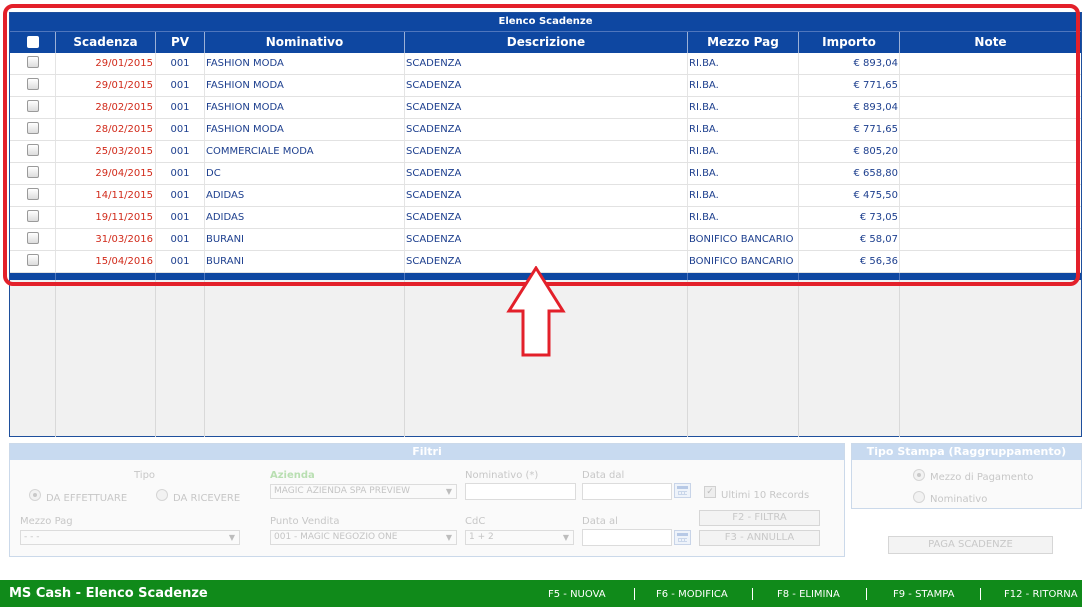 This screenshot has width=1082, height=607. What do you see at coordinates (849, 85) in the screenshot?
I see `cell-importo: € 771,65` at bounding box center [849, 85].